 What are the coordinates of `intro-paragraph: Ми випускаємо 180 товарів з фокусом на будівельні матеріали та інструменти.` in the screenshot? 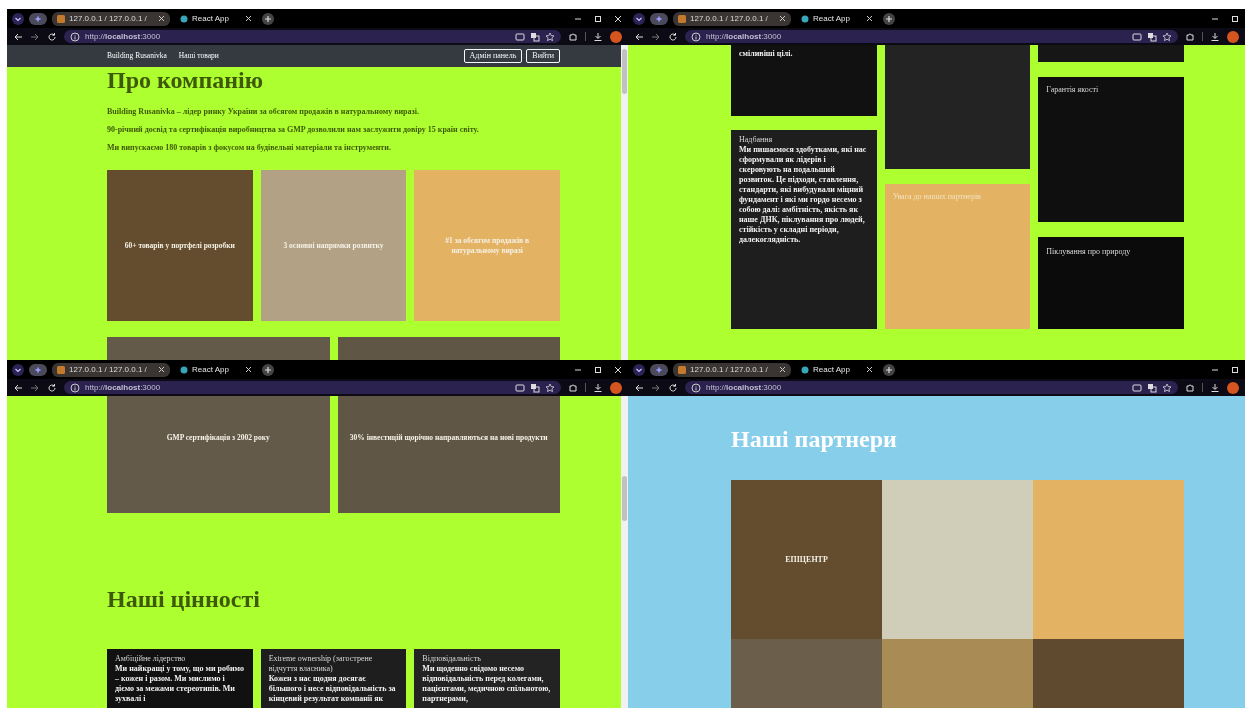 It's located at (249, 148).